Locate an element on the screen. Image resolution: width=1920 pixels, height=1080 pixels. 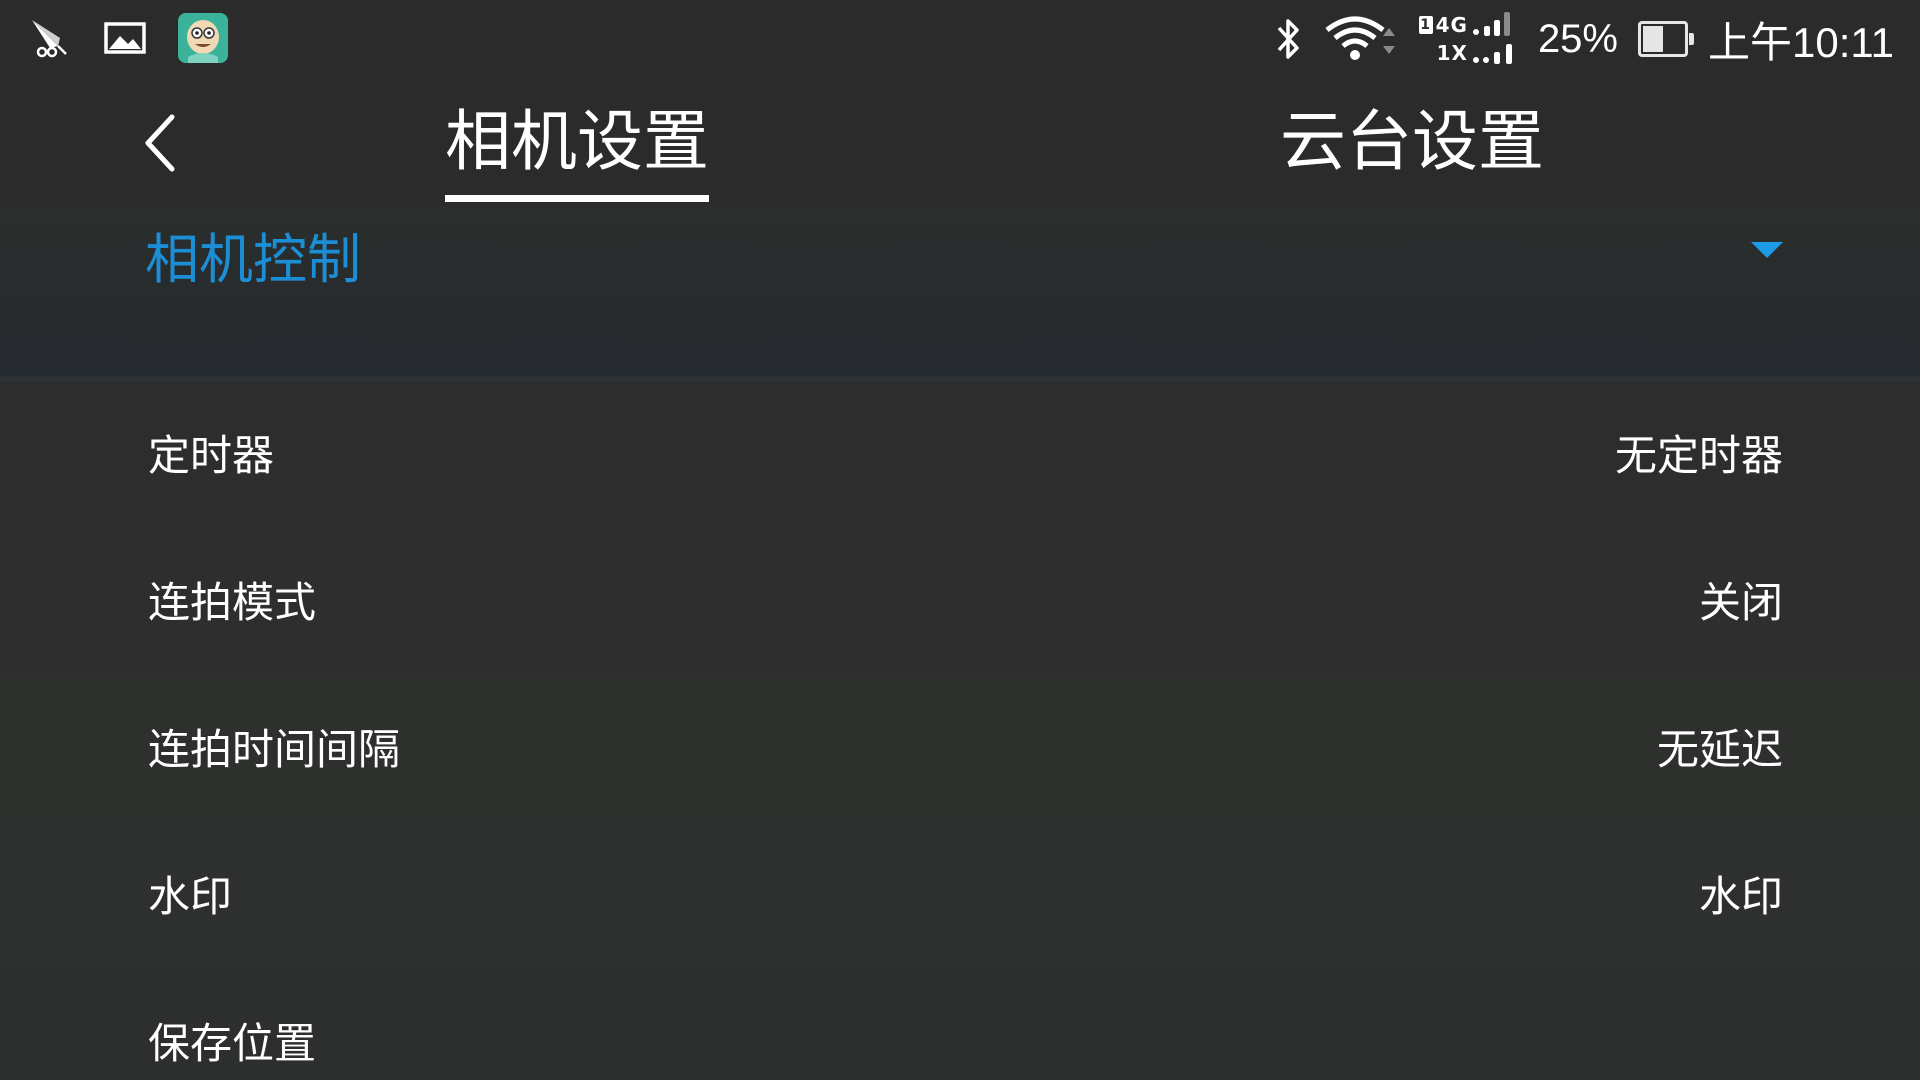
setting-label: 保存位置 is located at coordinates (232, 1043).